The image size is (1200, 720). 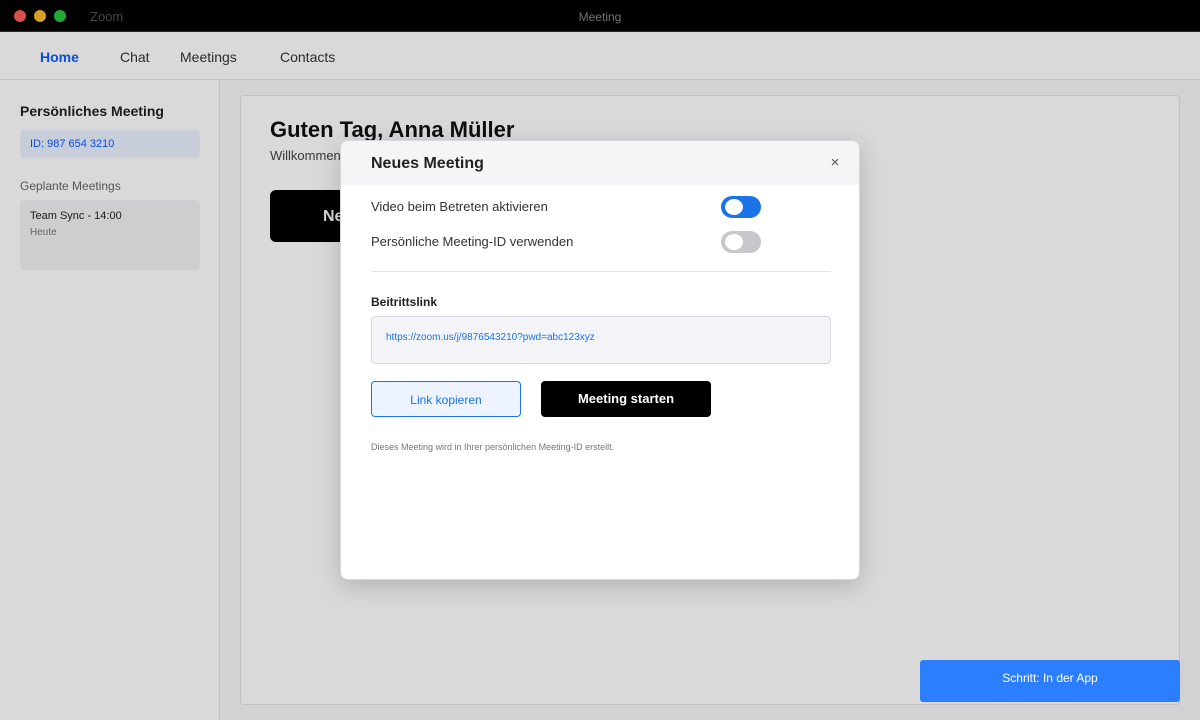 What do you see at coordinates (601, 271) in the screenshot?
I see `divider` at bounding box center [601, 271].